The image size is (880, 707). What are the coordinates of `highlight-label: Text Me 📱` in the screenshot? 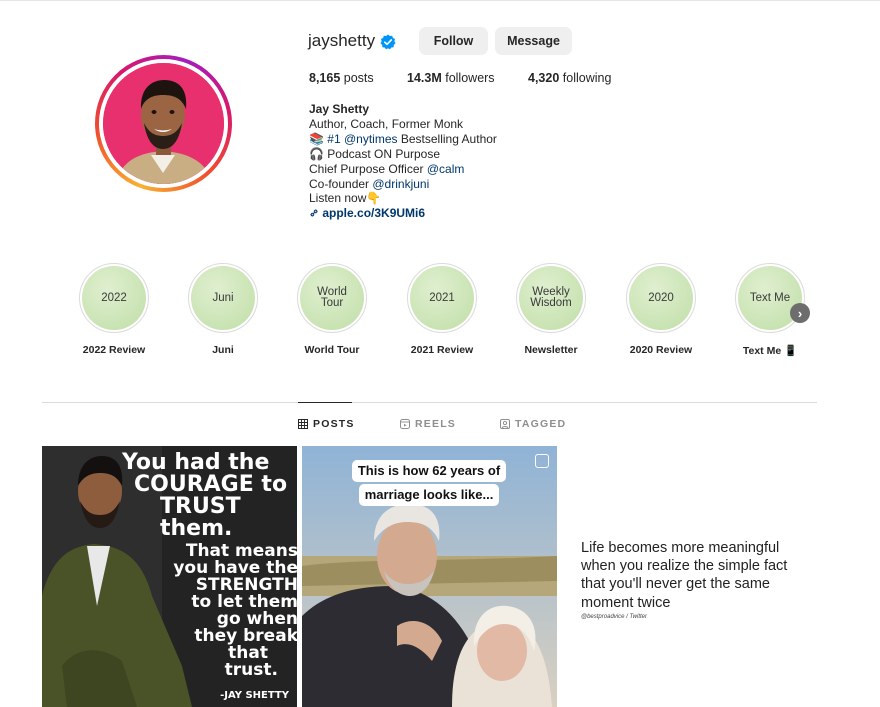 It's located at (770, 351).